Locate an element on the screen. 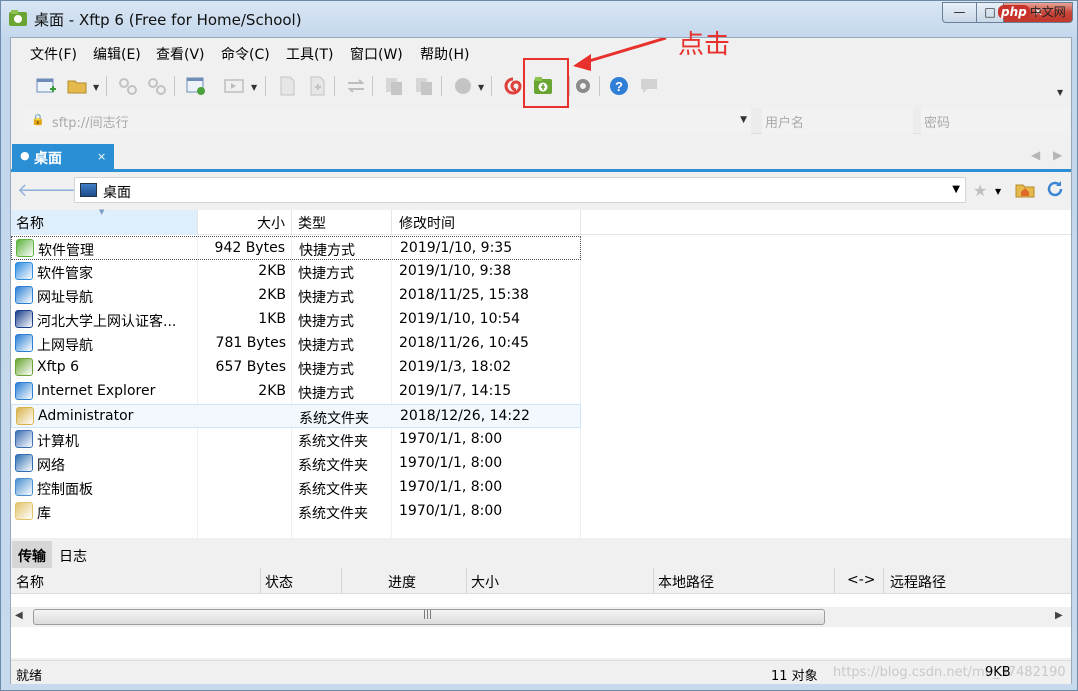 The width and height of the screenshot is (1078, 691). object-count: 11 对象 is located at coordinates (794, 676).